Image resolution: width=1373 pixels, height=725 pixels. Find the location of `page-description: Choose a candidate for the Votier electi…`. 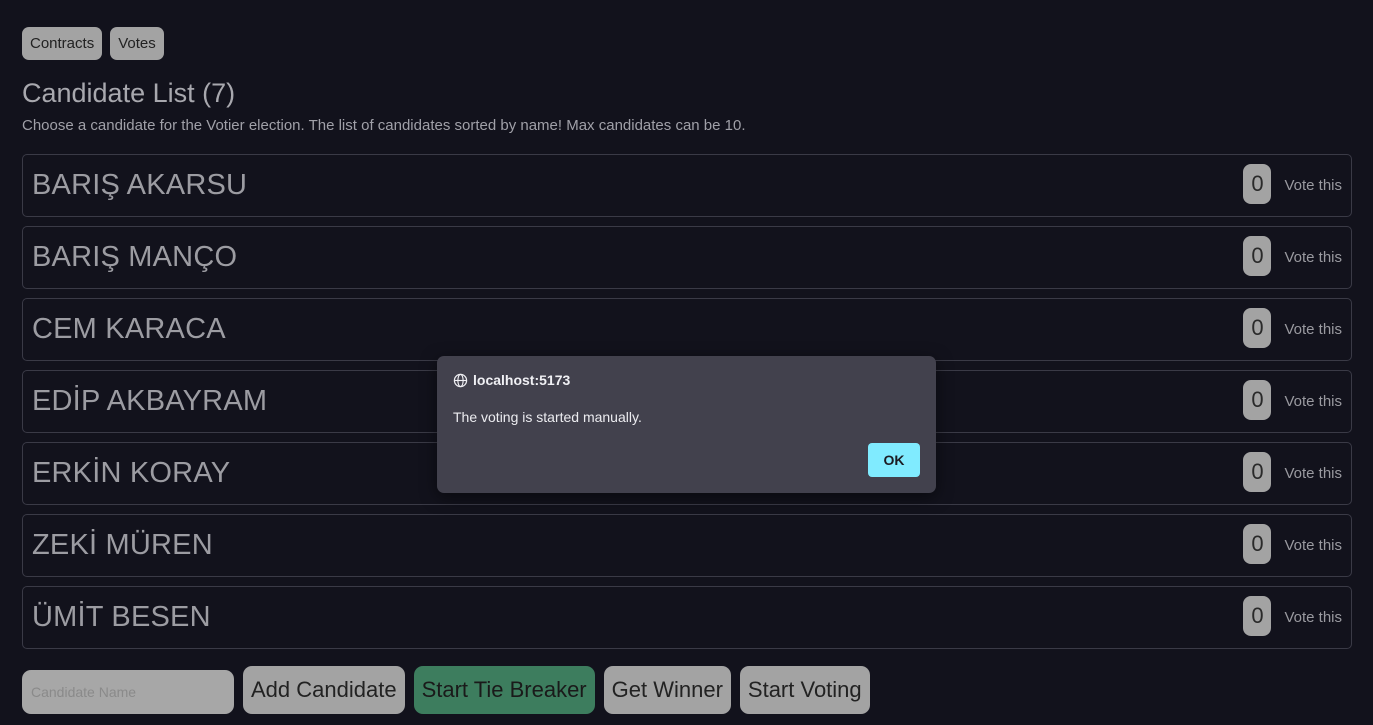

page-description: Choose a candidate for the Votier electi… is located at coordinates (384, 125).